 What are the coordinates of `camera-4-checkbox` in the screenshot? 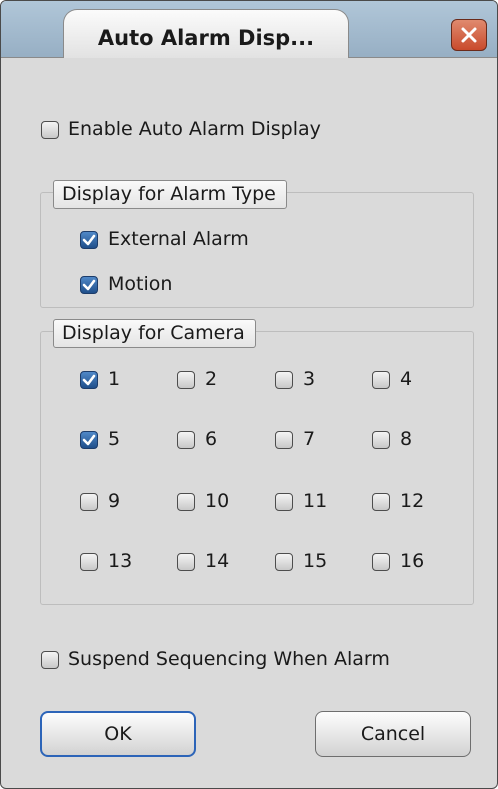 It's located at (381, 380).